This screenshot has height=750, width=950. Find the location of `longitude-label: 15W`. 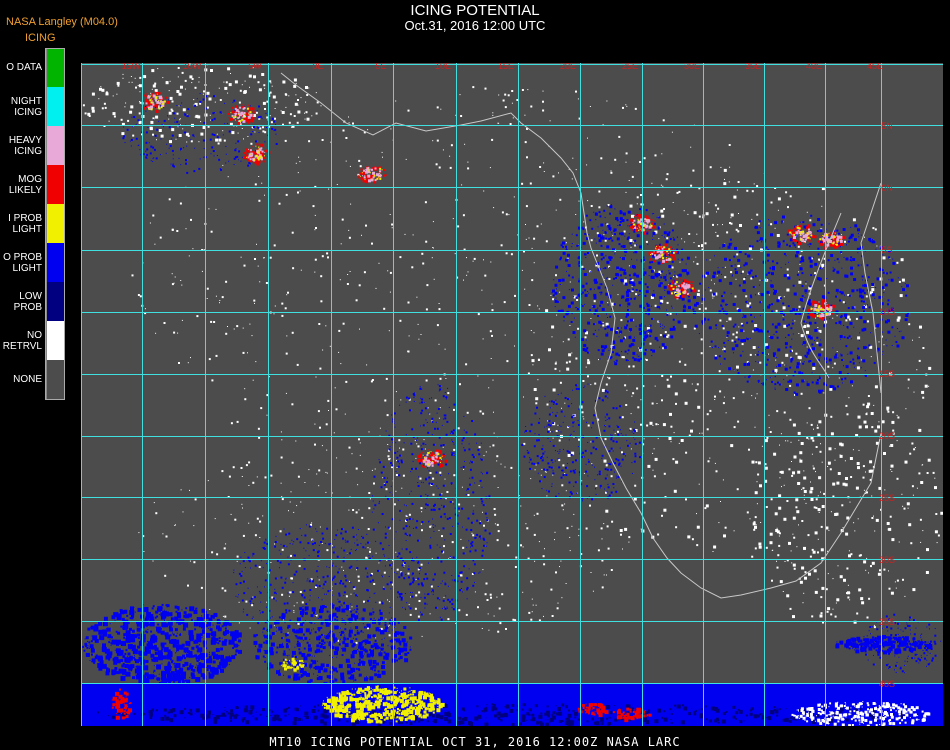

longitude-label: 15W is located at coordinates (131, 67).